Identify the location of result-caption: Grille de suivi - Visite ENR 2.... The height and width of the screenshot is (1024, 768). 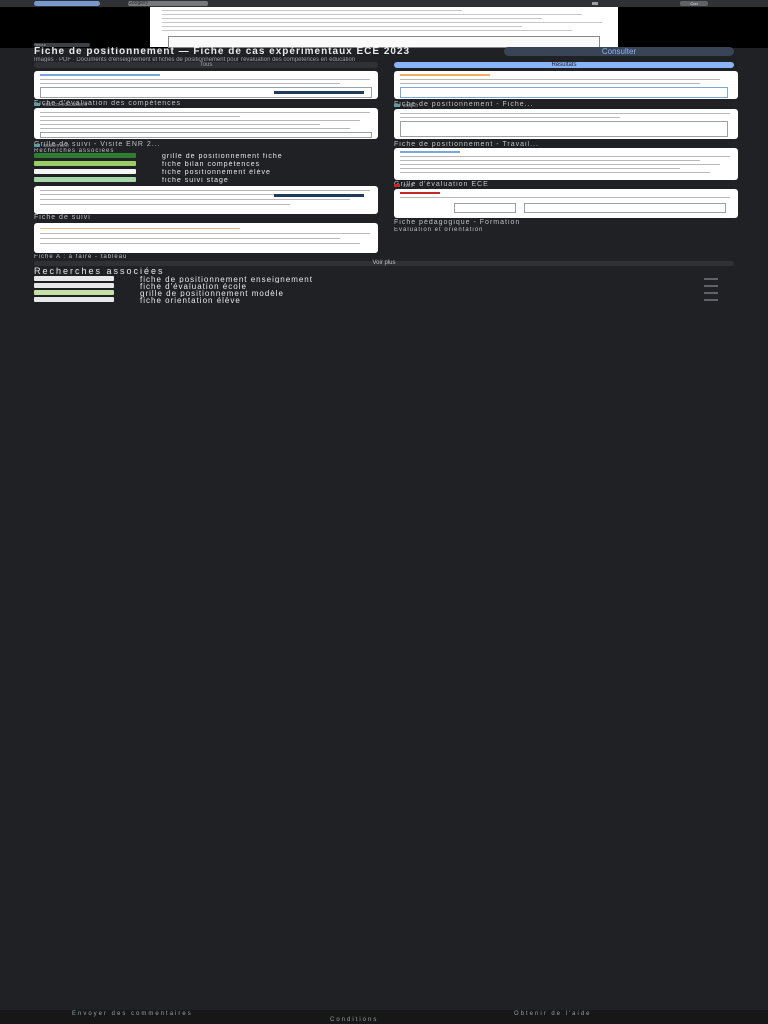
(206, 144).